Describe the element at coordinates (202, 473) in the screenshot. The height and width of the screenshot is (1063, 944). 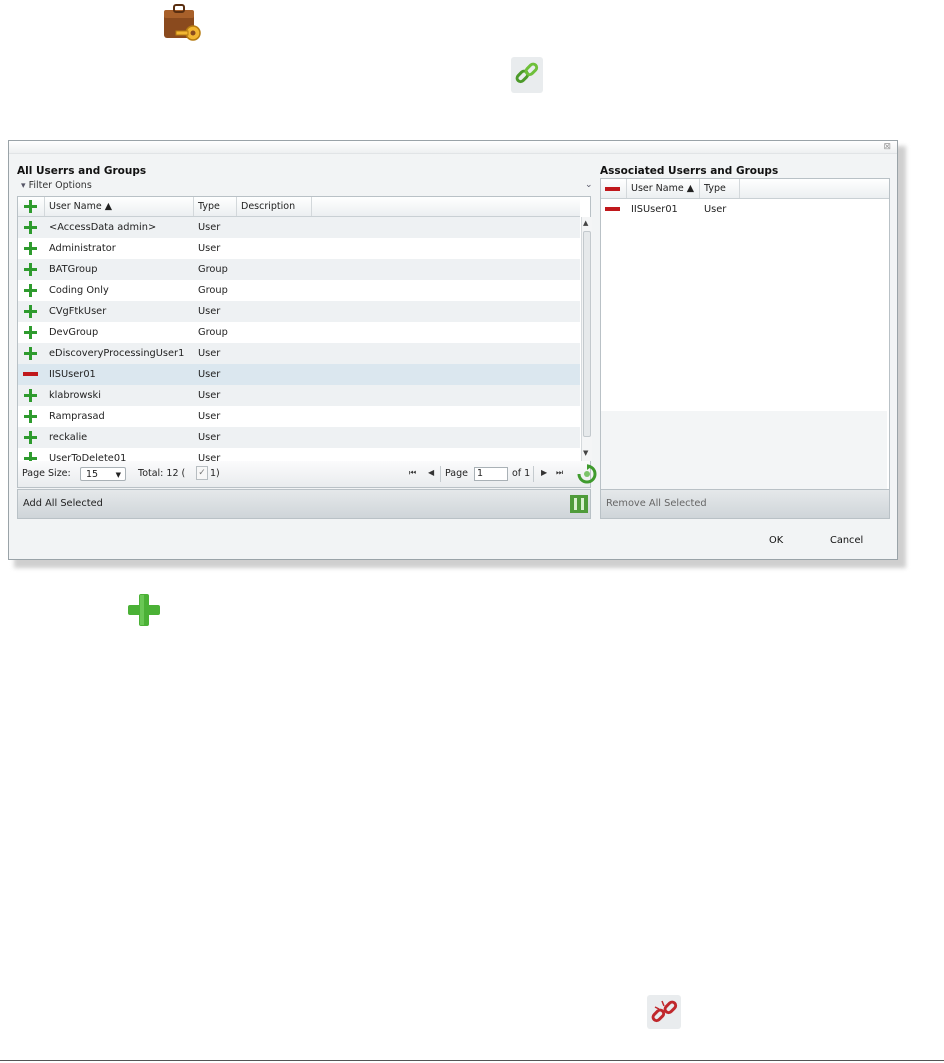
I see `checkbox-icon: ✓` at that location.